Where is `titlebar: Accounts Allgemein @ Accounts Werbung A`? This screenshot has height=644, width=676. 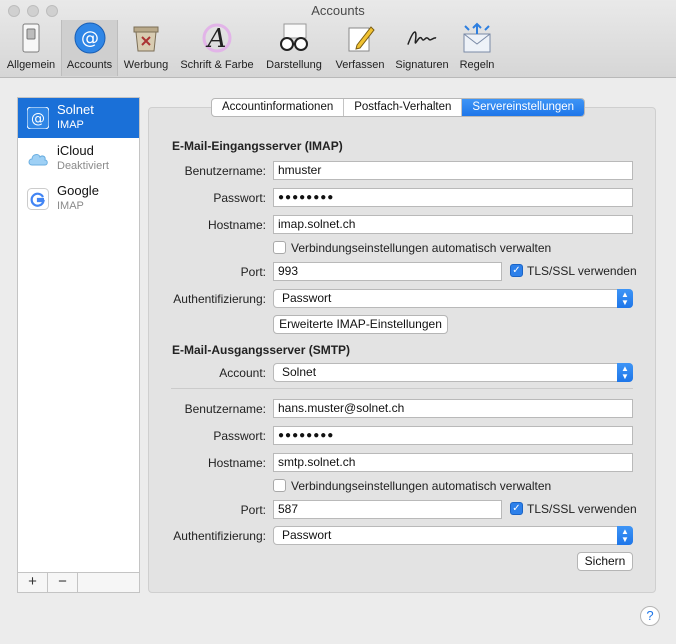 titlebar: Accounts Allgemein @ Accounts Werbung A is located at coordinates (338, 39).